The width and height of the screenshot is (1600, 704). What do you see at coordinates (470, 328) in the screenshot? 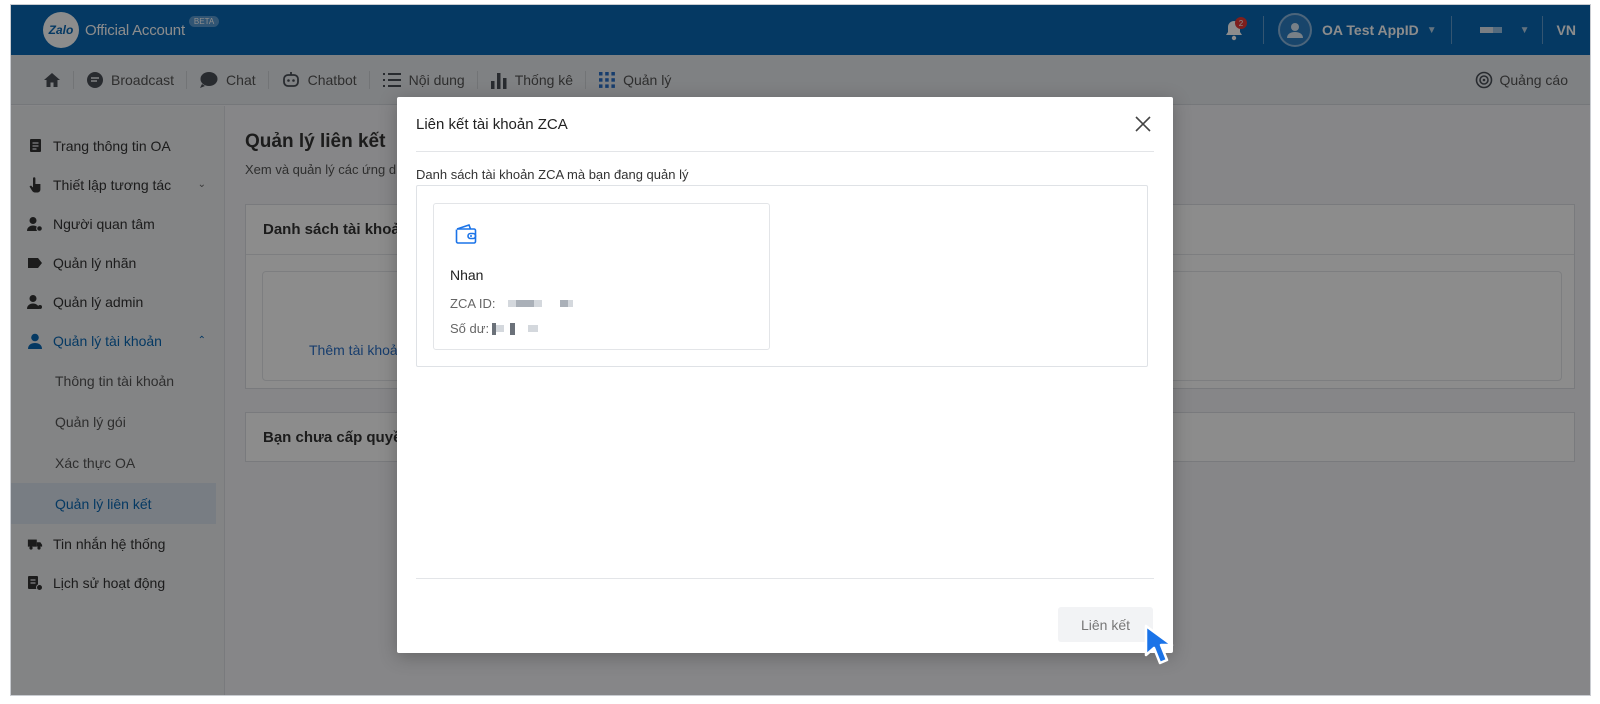
I see `balance-label: Số dư:` at bounding box center [470, 328].